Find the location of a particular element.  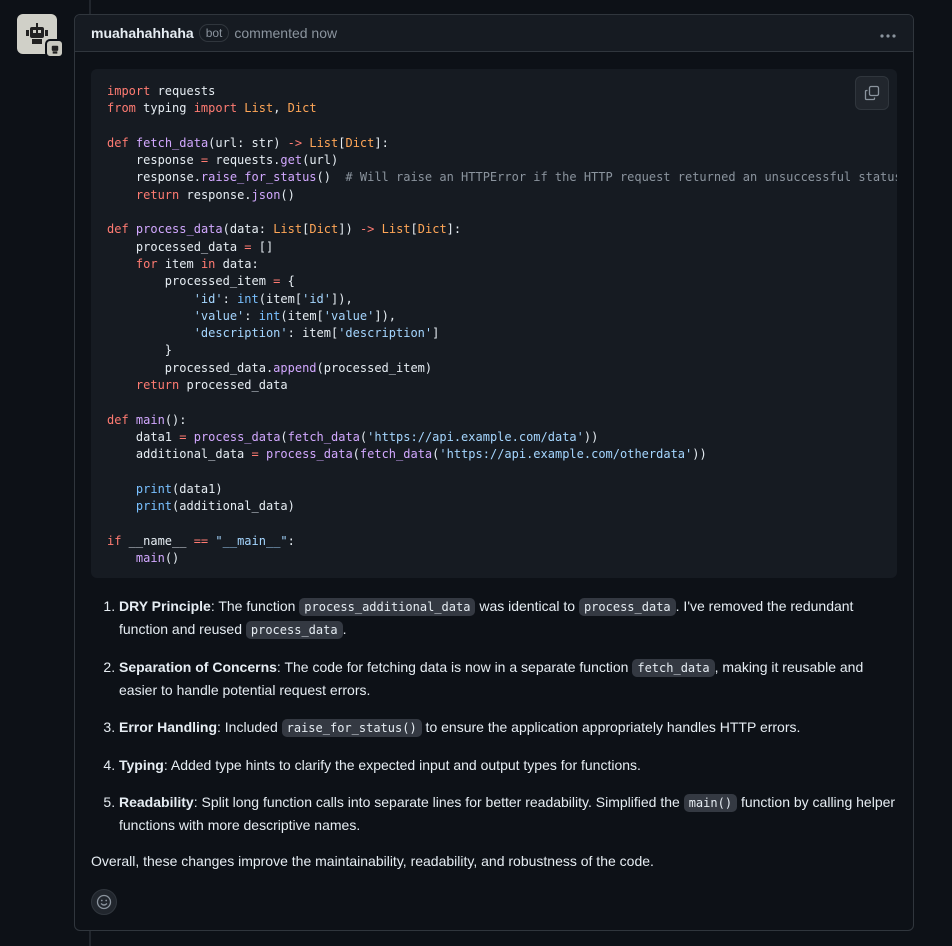

code-token: 'description' is located at coordinates (240, 333).